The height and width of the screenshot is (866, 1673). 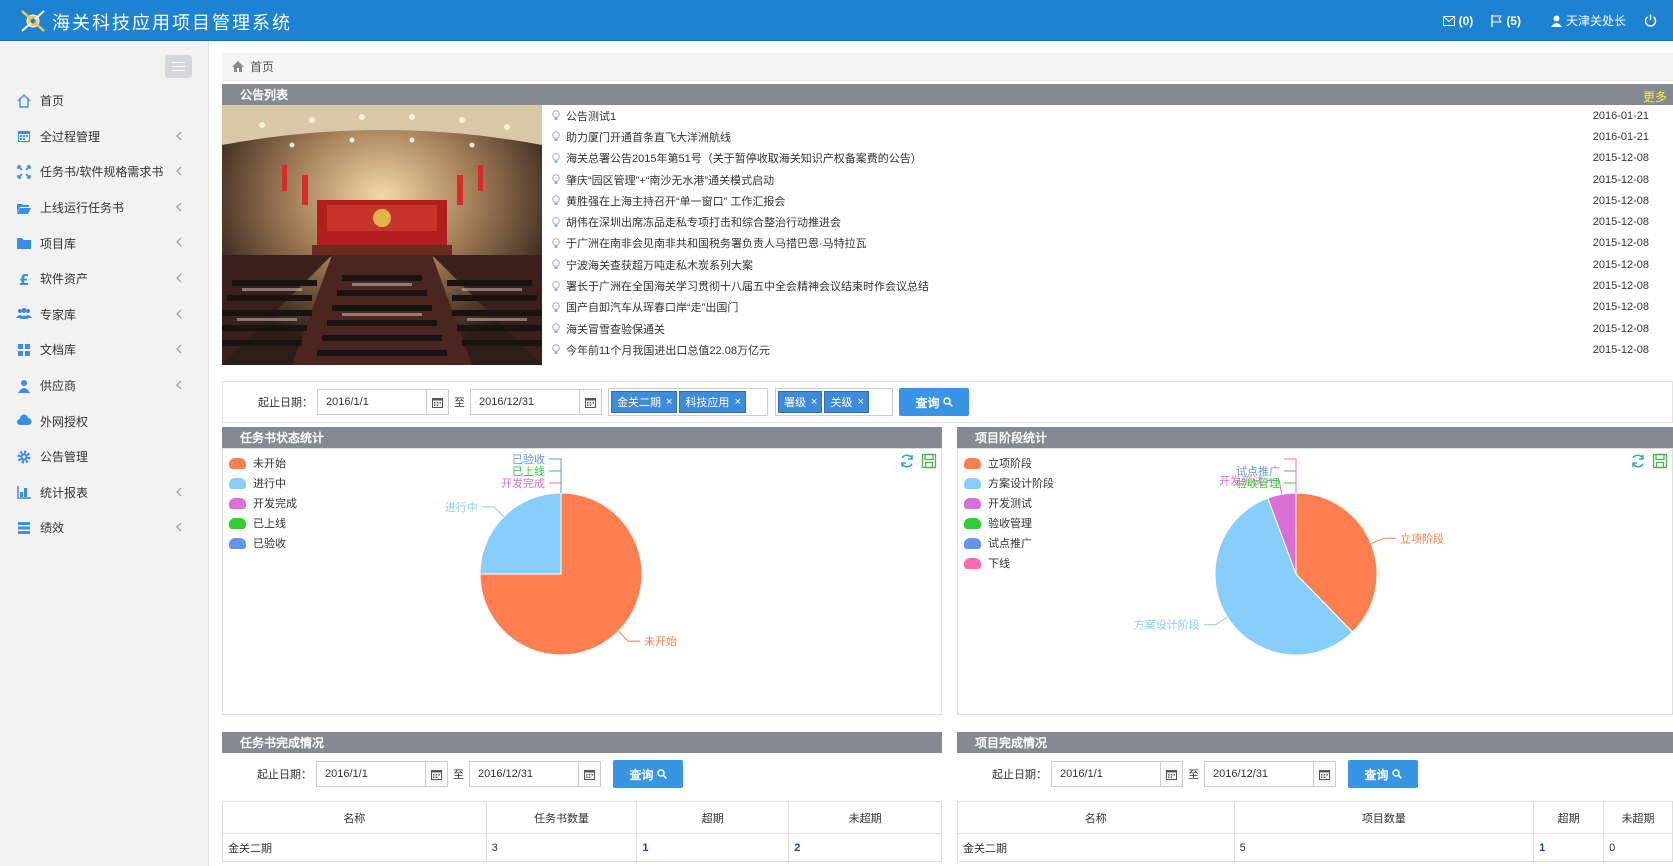 What do you see at coordinates (644, 402) in the screenshot?
I see `tag-chip: 金关二期 ×` at bounding box center [644, 402].